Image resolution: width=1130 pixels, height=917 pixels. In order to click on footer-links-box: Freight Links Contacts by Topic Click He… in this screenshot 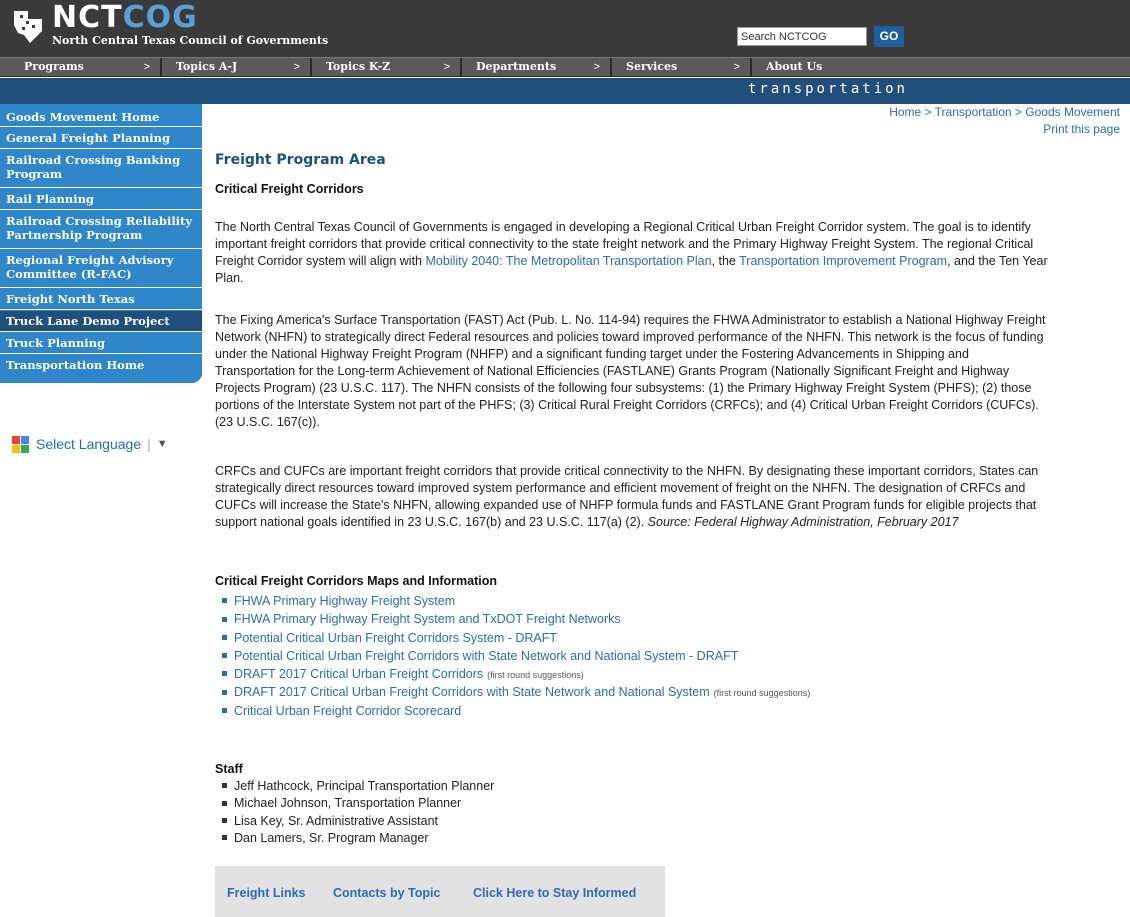, I will do `click(440, 891)`.